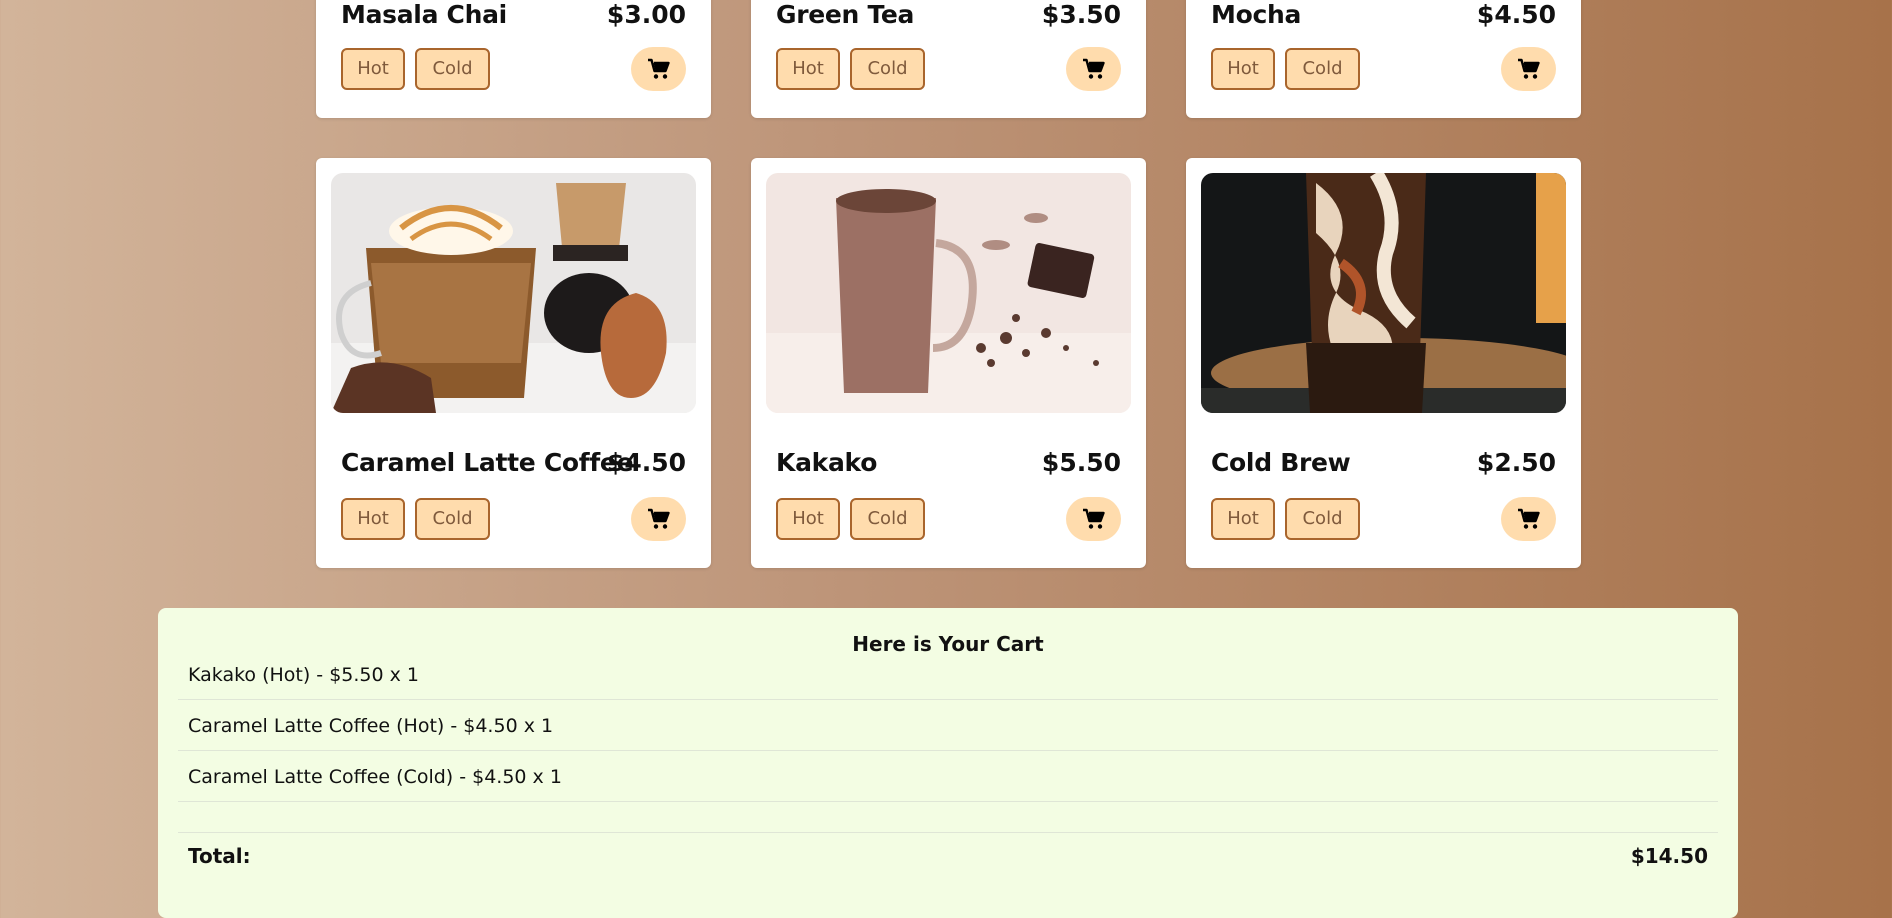 This screenshot has width=1892, height=918. Describe the element at coordinates (827, 462) in the screenshot. I see `product-name: Kakako` at that location.